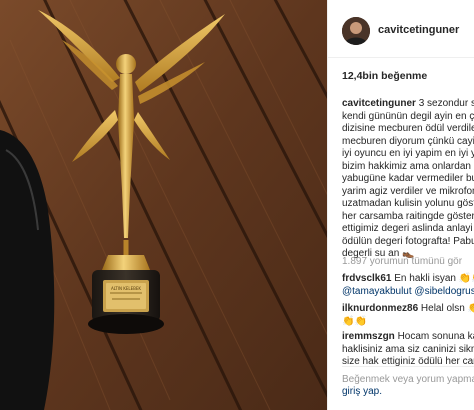 The image size is (474, 410). Describe the element at coordinates (446, 103) in the screenshot. I see `caption-line: 3 sezondur sa` at that location.